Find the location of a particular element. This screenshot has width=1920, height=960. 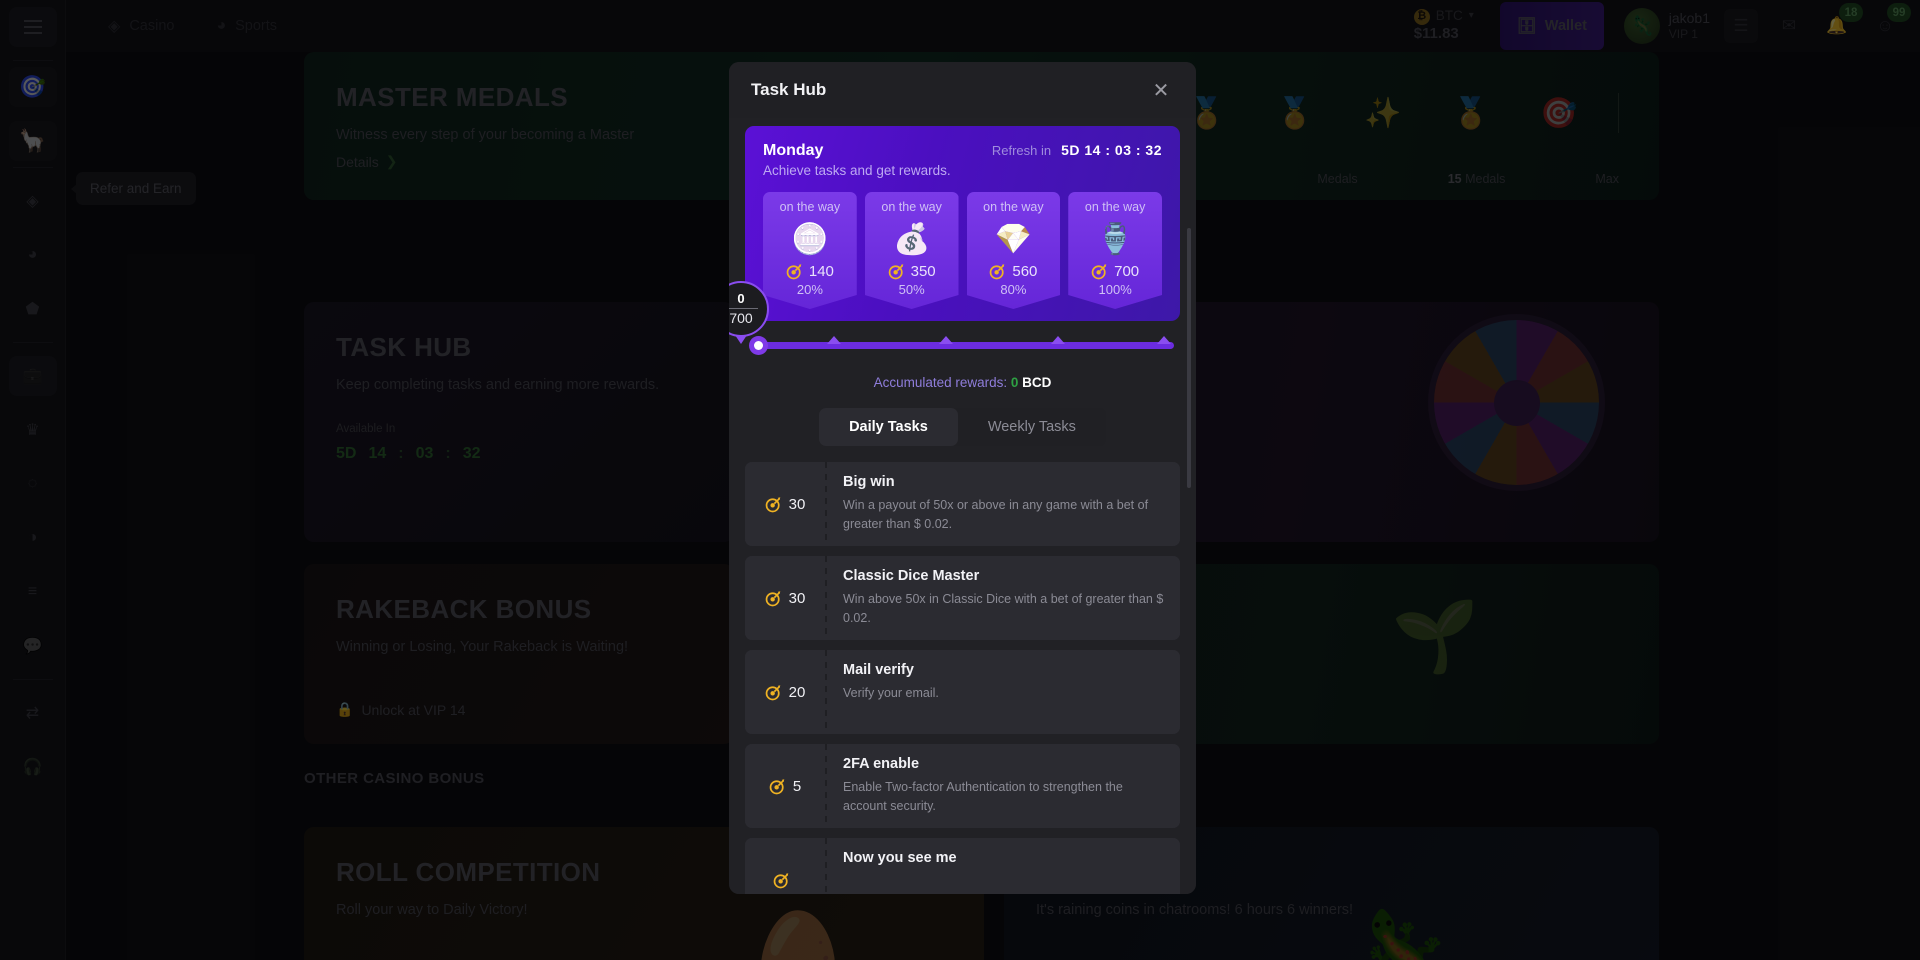

tier-percent: 20% is located at coordinates (809, 289).